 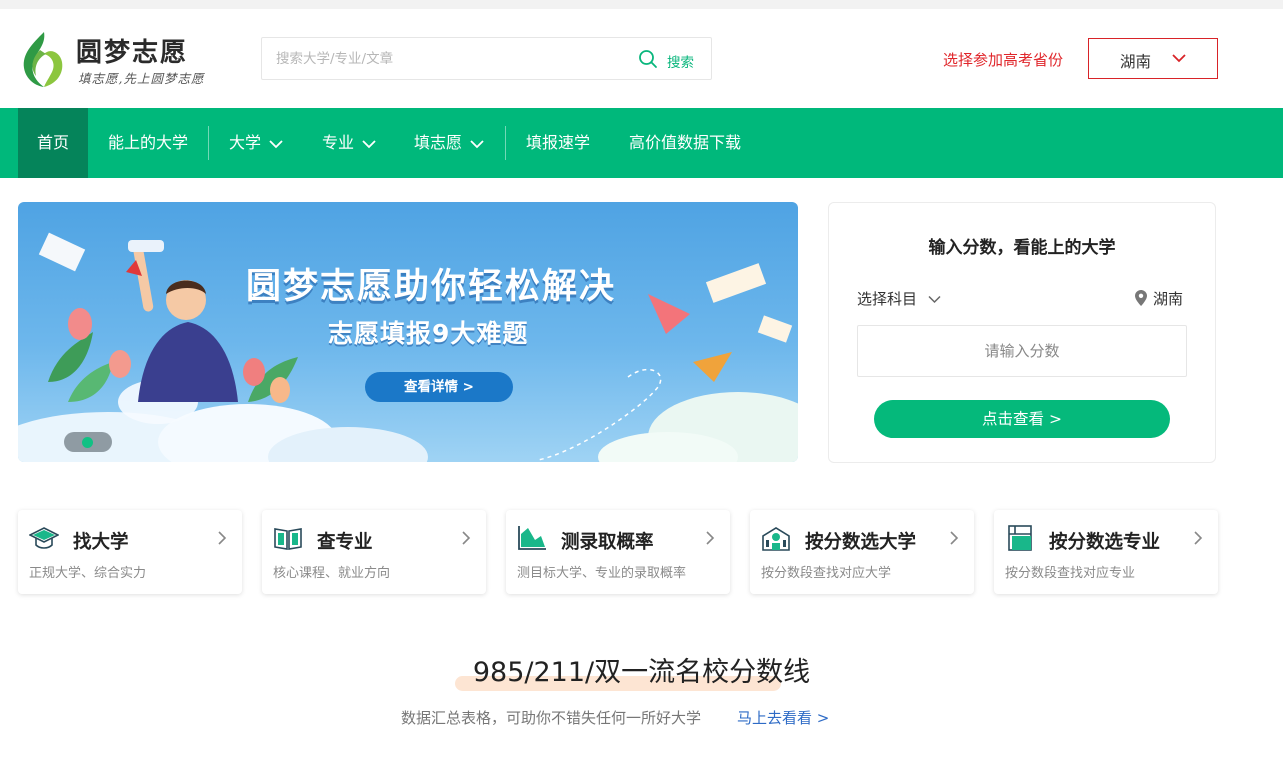 I want to click on nav-item-majors: 专业, so click(x=349, y=143).